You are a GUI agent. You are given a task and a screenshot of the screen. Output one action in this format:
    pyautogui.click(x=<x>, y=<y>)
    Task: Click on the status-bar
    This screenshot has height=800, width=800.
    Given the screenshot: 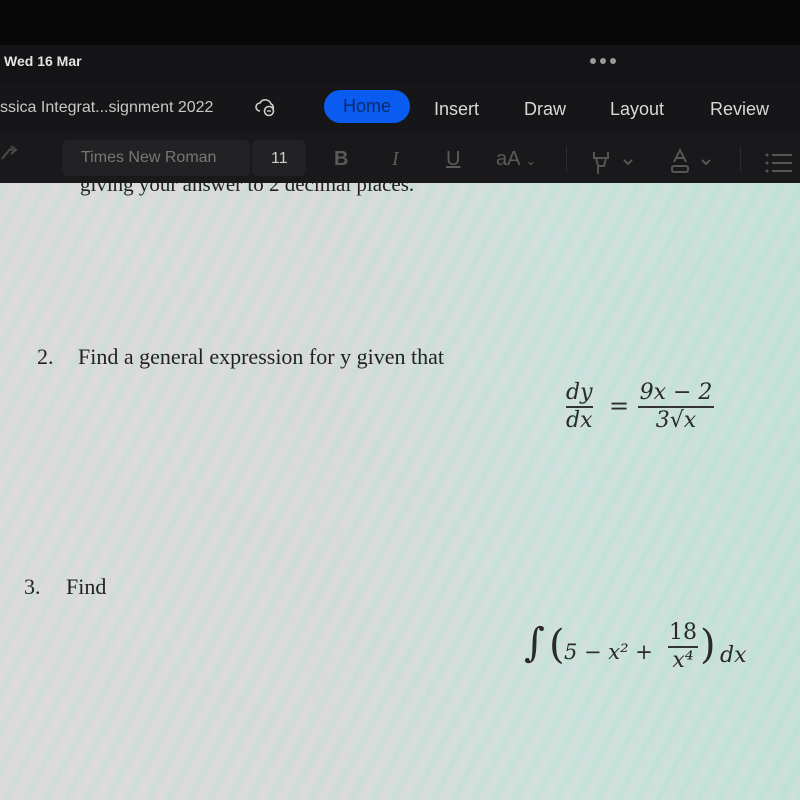 What is the action you would take?
    pyautogui.click(x=400, y=65)
    